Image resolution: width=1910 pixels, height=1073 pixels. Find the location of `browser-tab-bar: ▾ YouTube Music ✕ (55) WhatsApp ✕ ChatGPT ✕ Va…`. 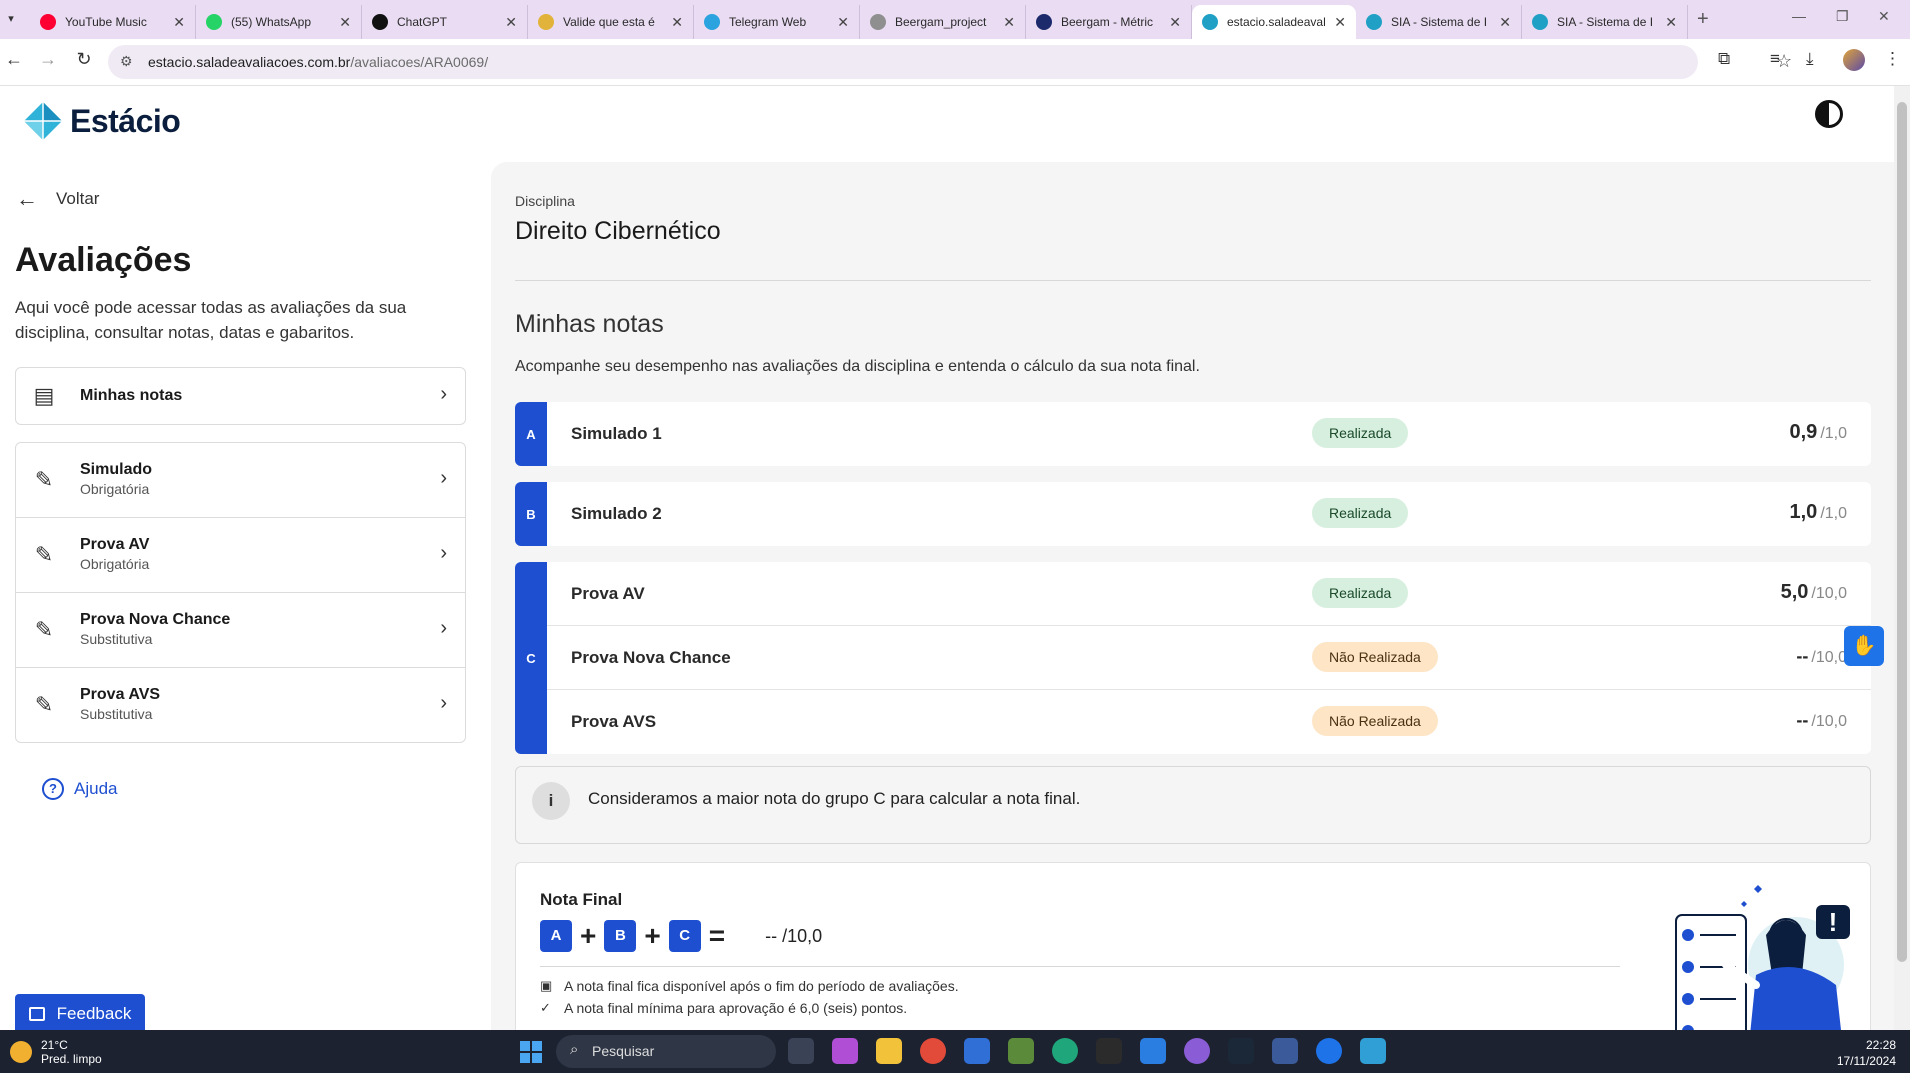

browser-tab-bar: ▾ YouTube Music ✕ (55) WhatsApp ✕ ChatGPT ✕ Va… is located at coordinates (955, 19).